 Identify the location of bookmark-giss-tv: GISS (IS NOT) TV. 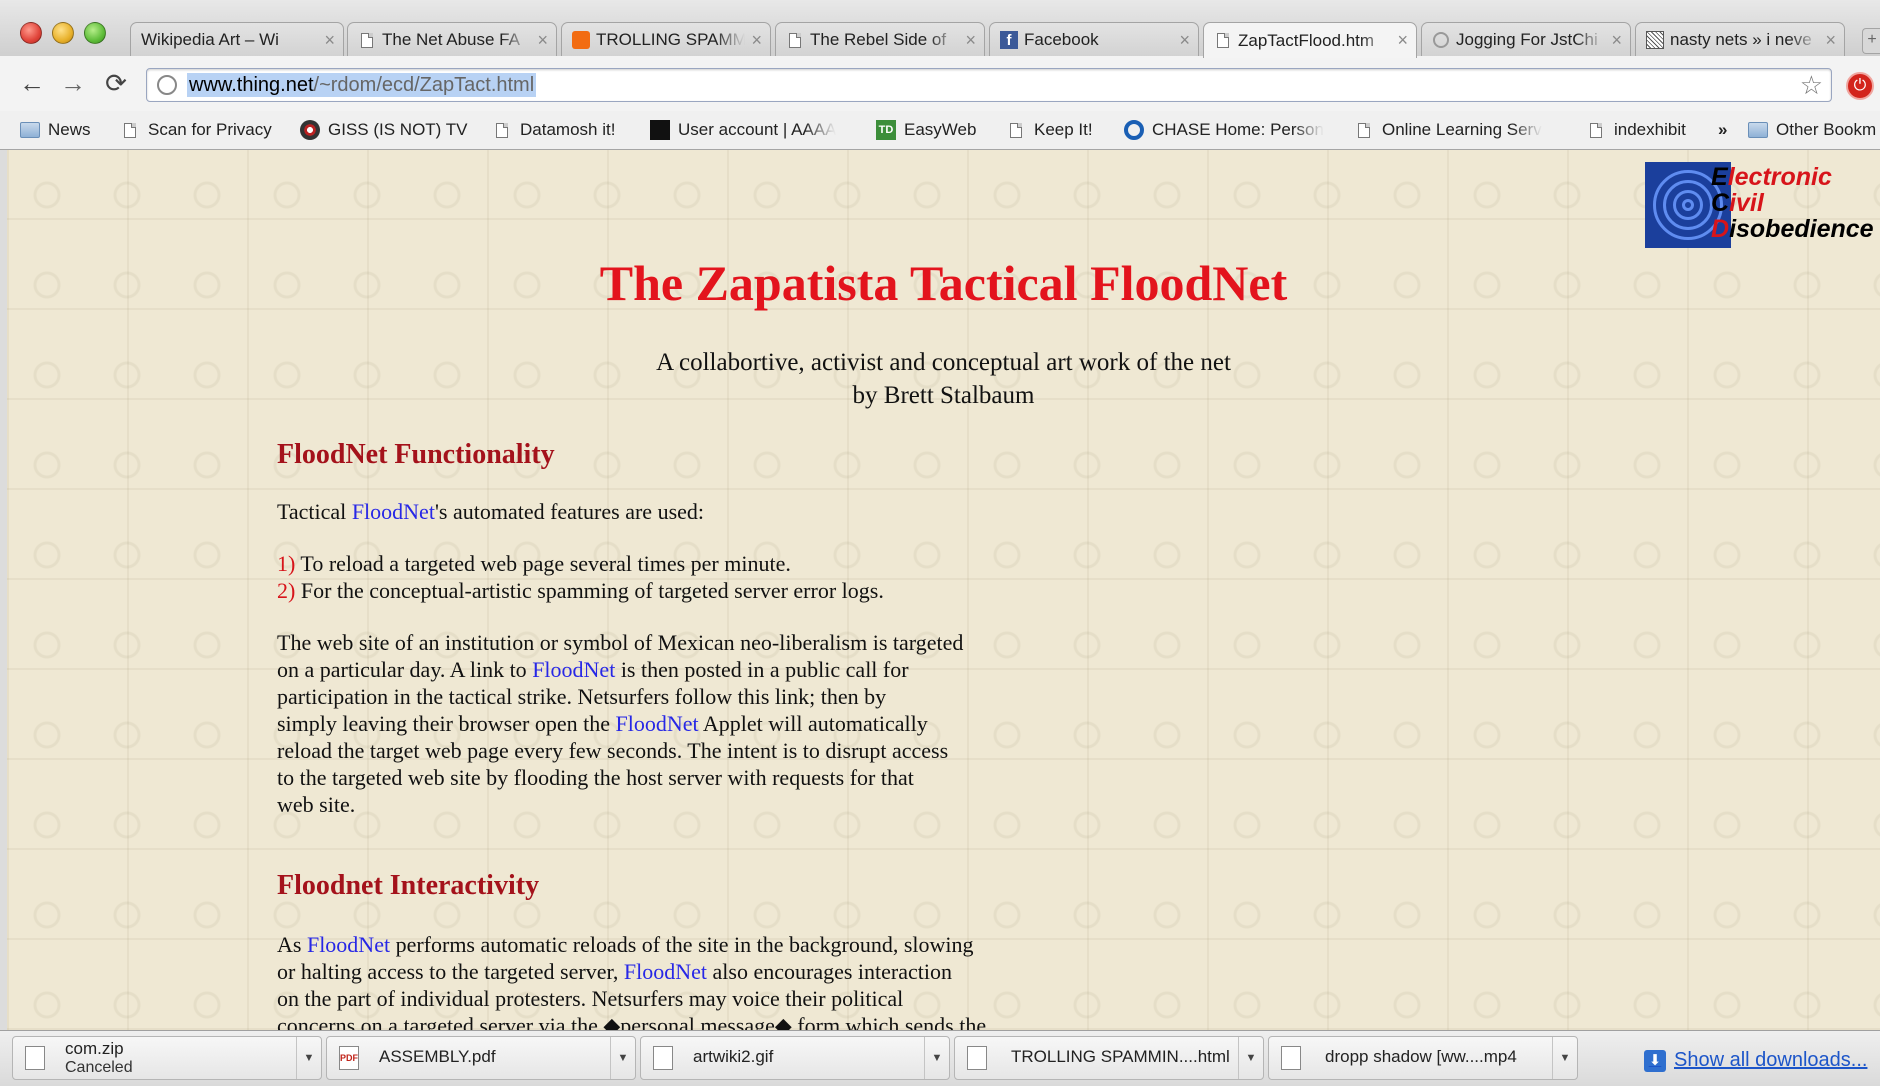
(385, 130).